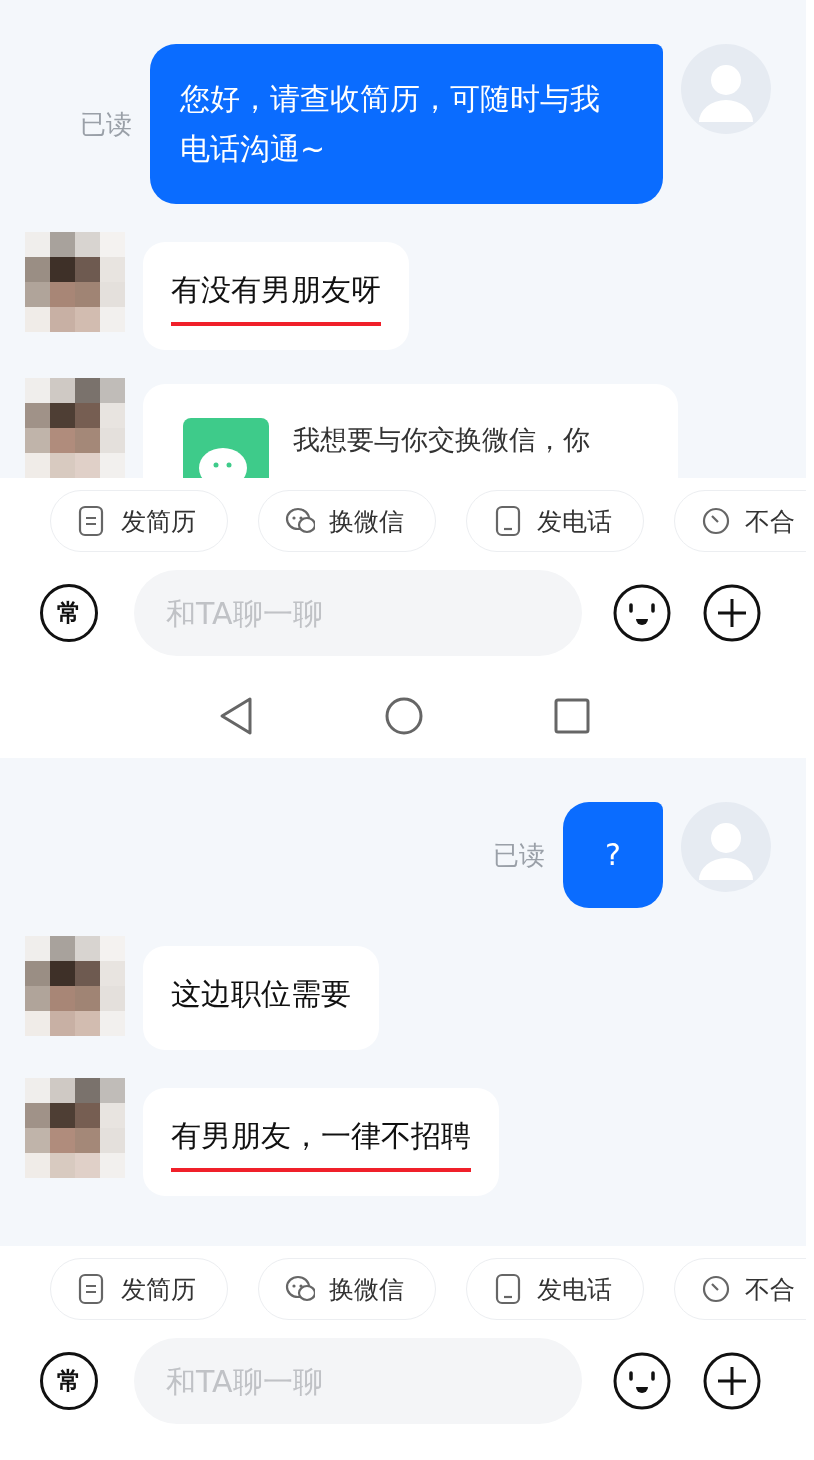 The width and height of the screenshot is (814, 1460). I want to click on card-text: 我想要与你交换微信，你, so click(441, 440).